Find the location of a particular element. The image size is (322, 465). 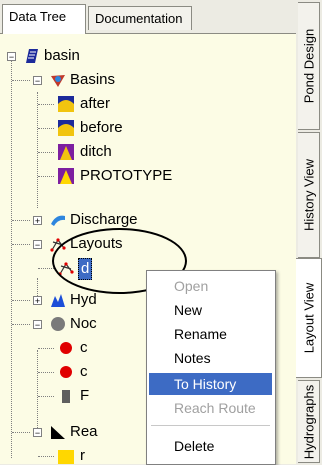

file-blue-icon is located at coordinates (32, 56).